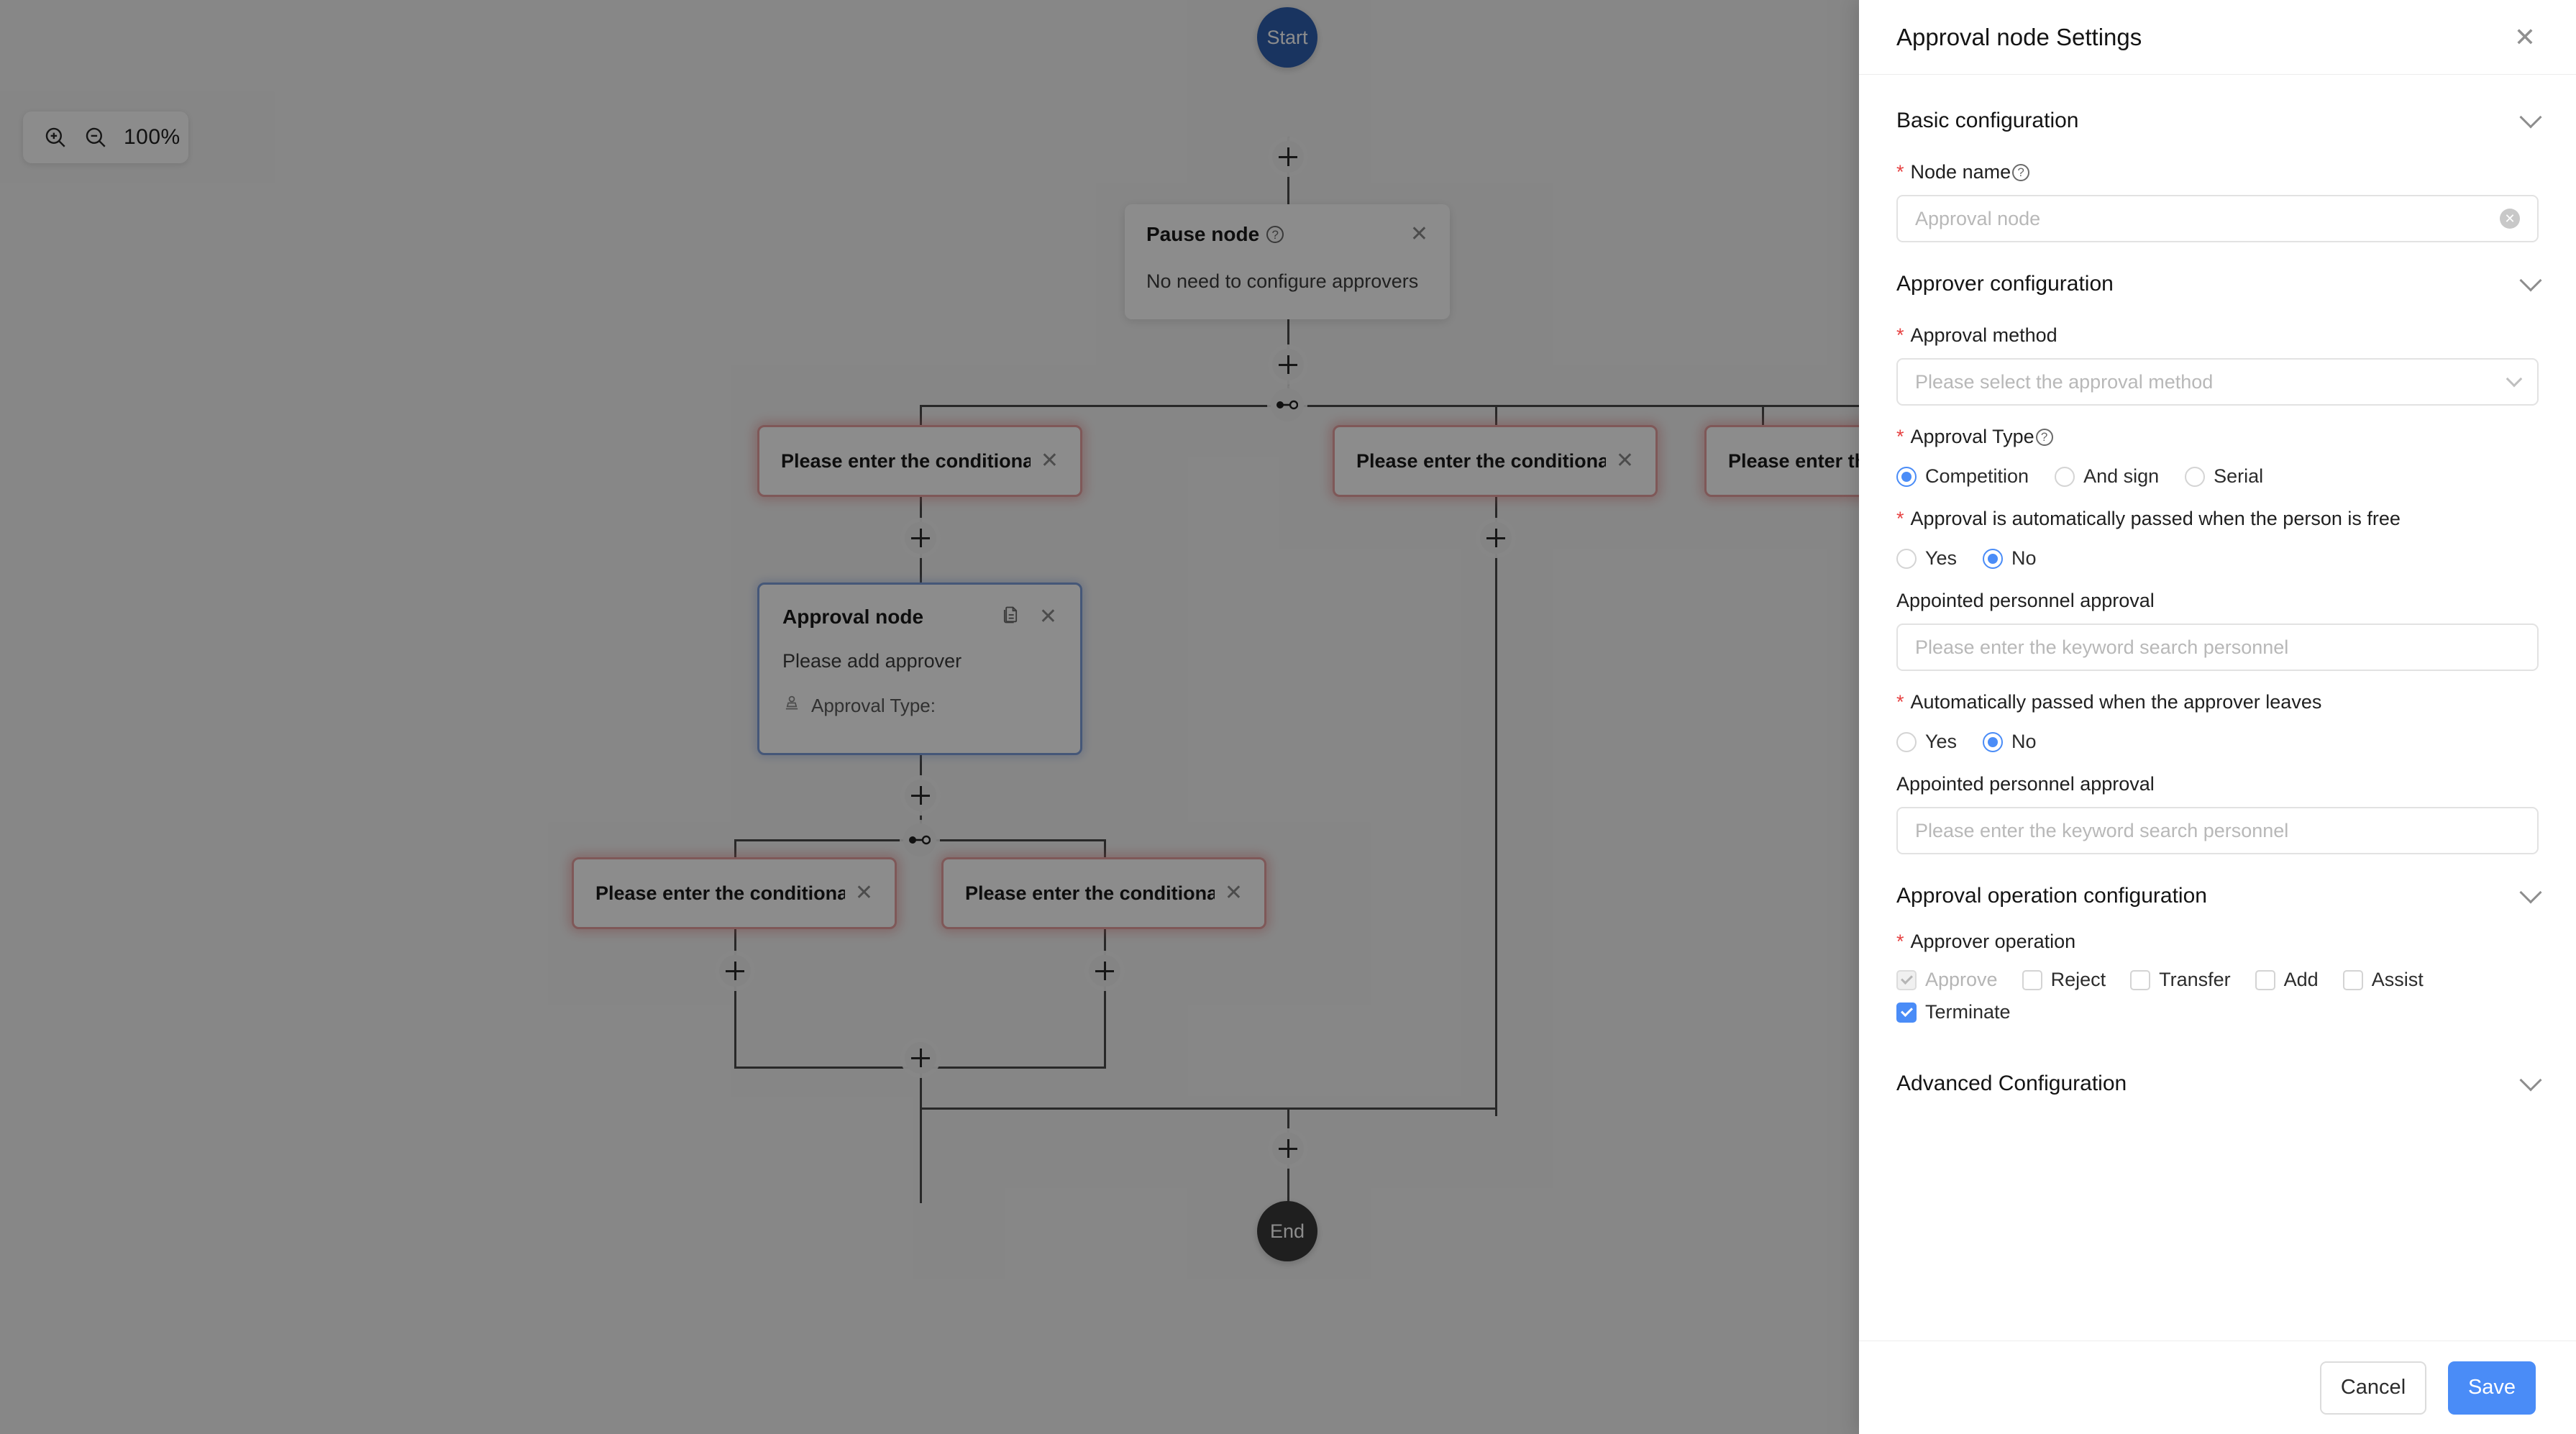  I want to click on node-name-input: Approval node ✕, so click(2217, 218).